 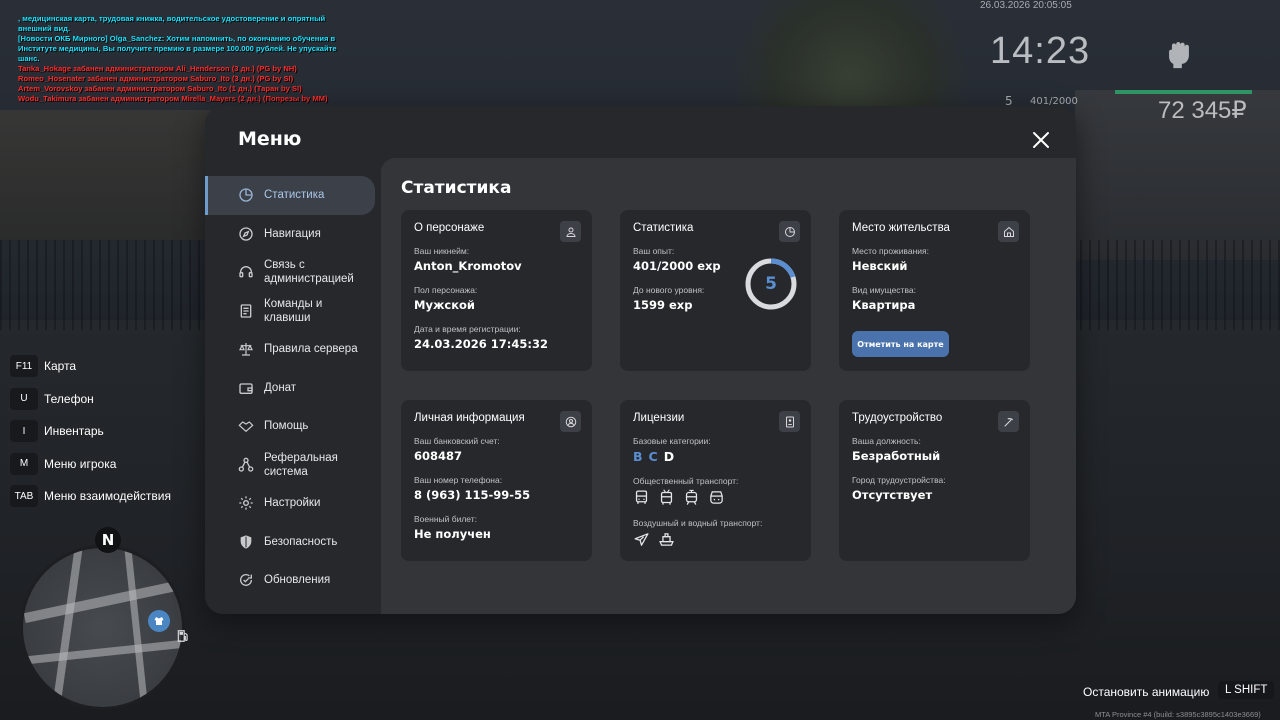 I want to click on sidebar-item-help: Помощь, so click(x=293, y=426).